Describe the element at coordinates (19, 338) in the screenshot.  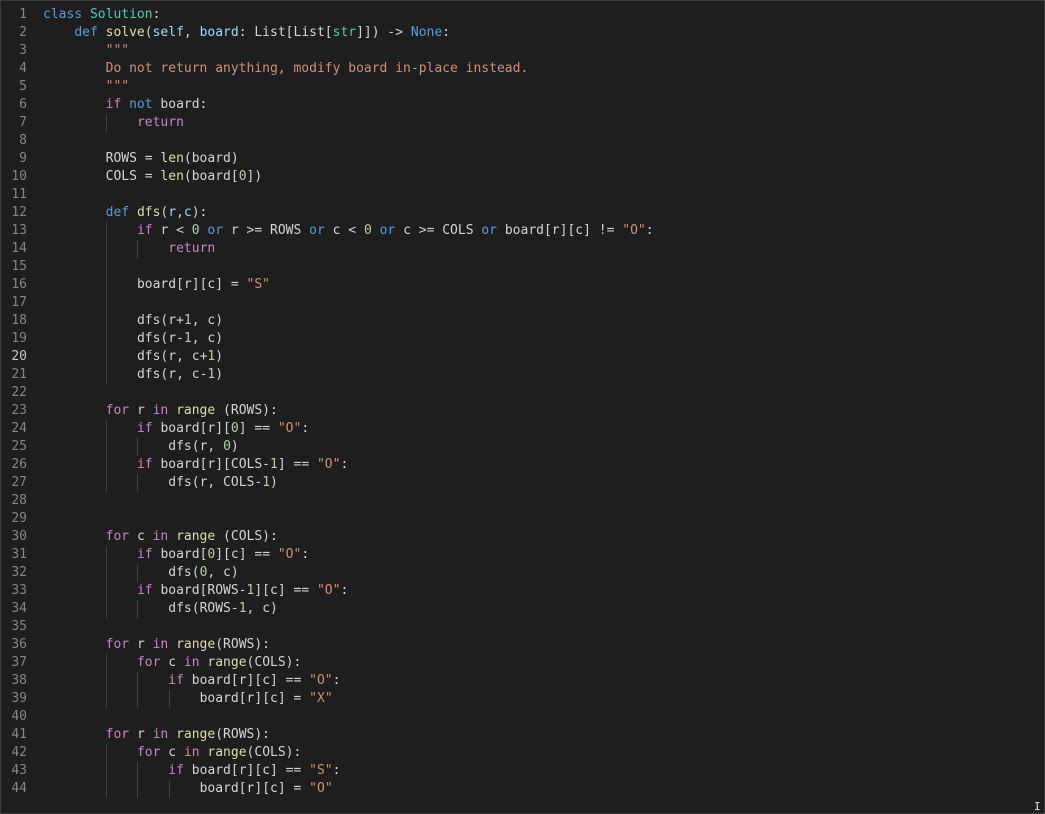
I see `line-number: 19` at that location.